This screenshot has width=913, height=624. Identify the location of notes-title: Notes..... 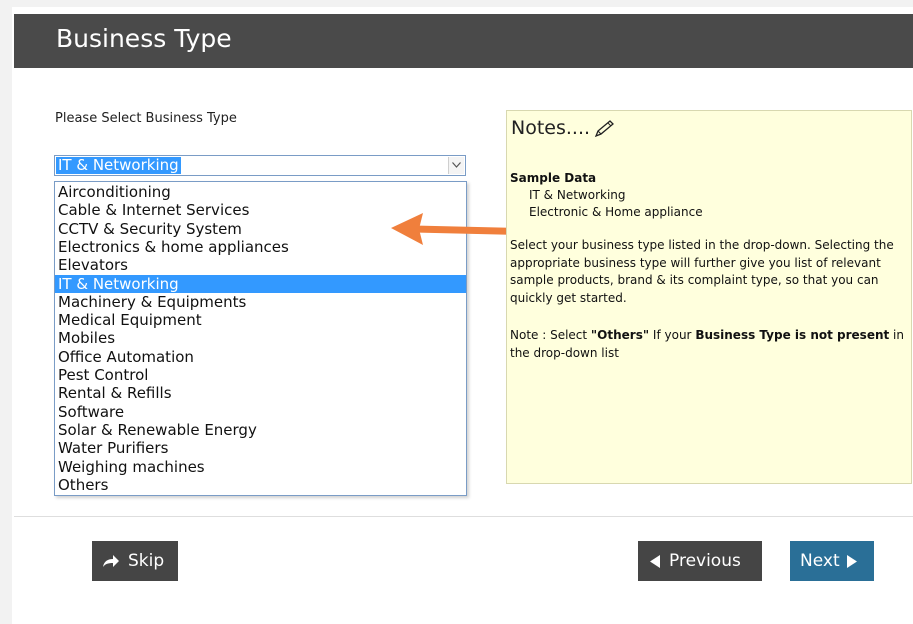
(562, 128).